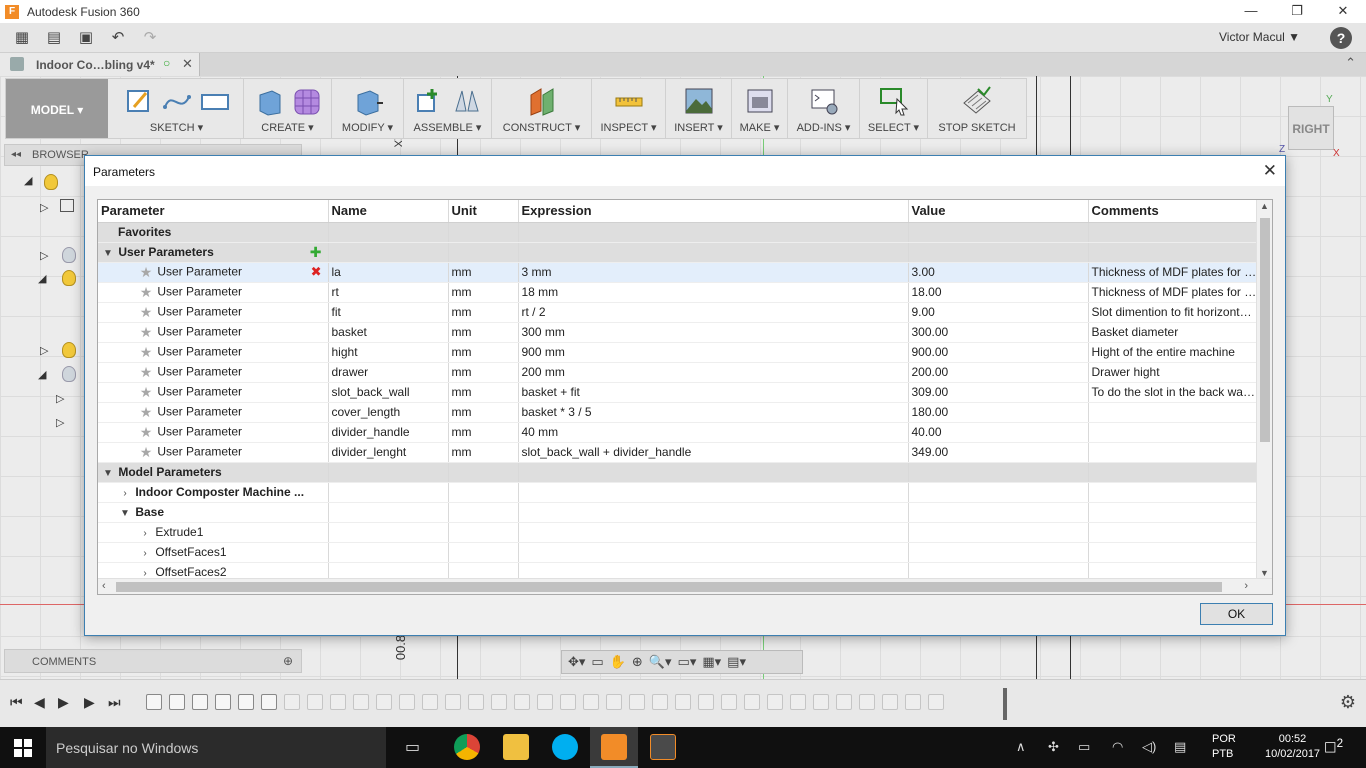 Image resolution: width=1366 pixels, height=768 pixels. Describe the element at coordinates (483, 211) in the screenshot. I see `column-header-unit: Unit` at that location.